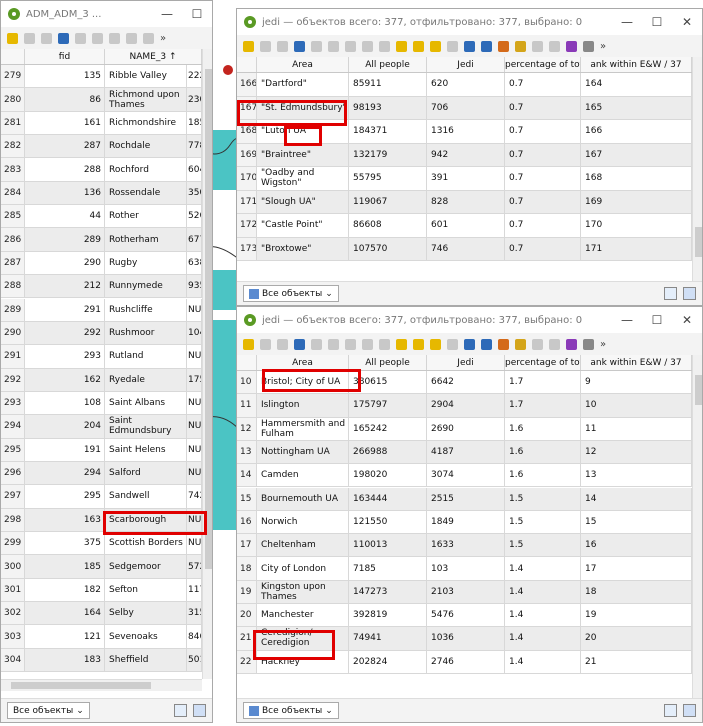  Describe the element at coordinates (303, 178) in the screenshot. I see `cell-area: "Oadby and Wigston"` at that location.